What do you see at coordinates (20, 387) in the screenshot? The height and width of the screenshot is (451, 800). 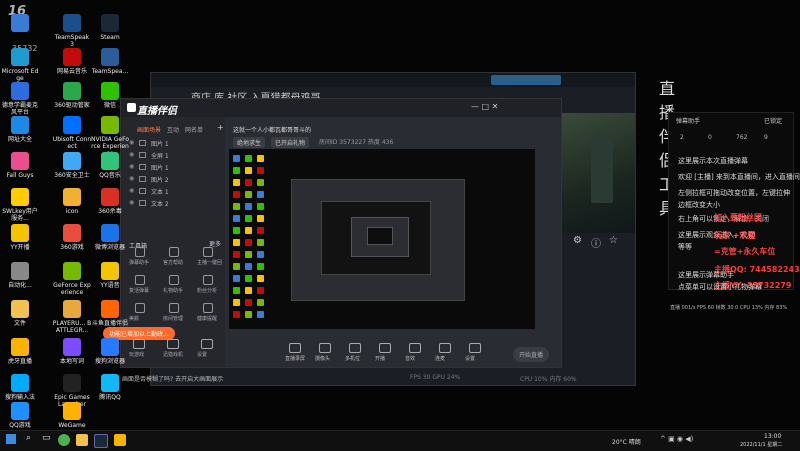 I see `desktop-icon: 搜狗输入法` at bounding box center [20, 387].